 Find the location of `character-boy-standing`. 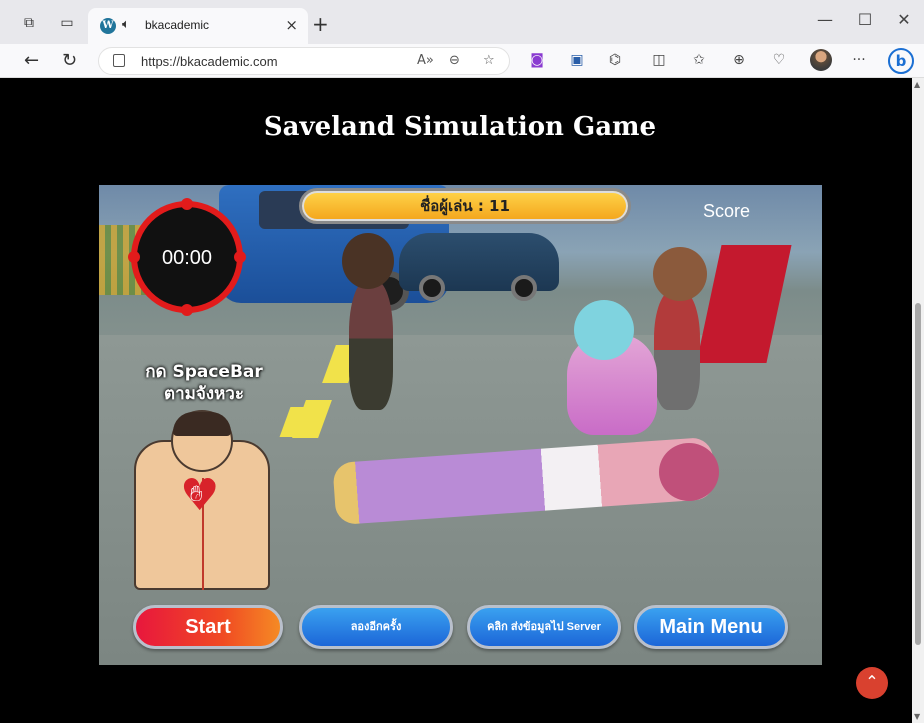

character-boy-standing is located at coordinates (371, 345).